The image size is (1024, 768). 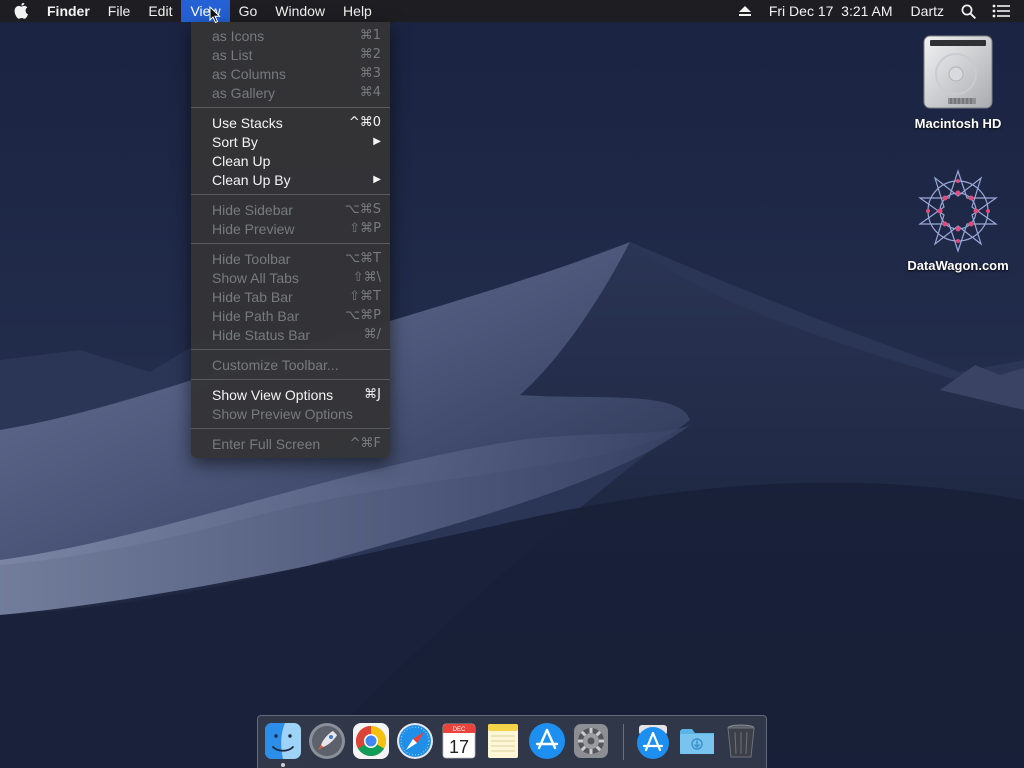 I want to click on menu-app-finder: Finder, so click(x=68, y=11).